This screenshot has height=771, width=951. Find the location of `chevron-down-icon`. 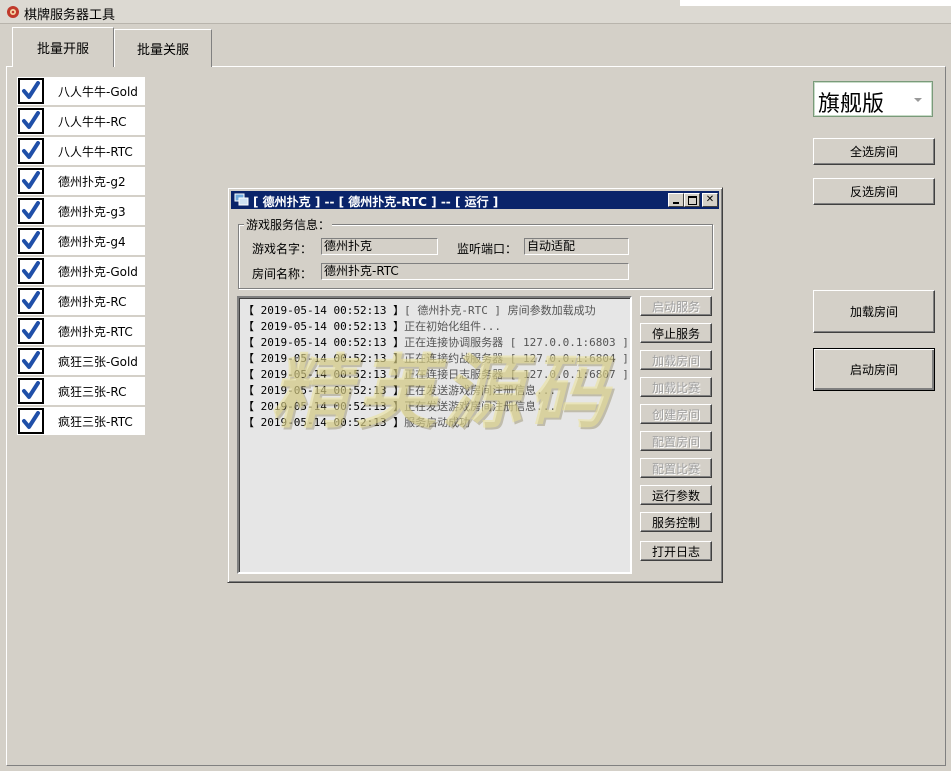

chevron-down-icon is located at coordinates (918, 100).